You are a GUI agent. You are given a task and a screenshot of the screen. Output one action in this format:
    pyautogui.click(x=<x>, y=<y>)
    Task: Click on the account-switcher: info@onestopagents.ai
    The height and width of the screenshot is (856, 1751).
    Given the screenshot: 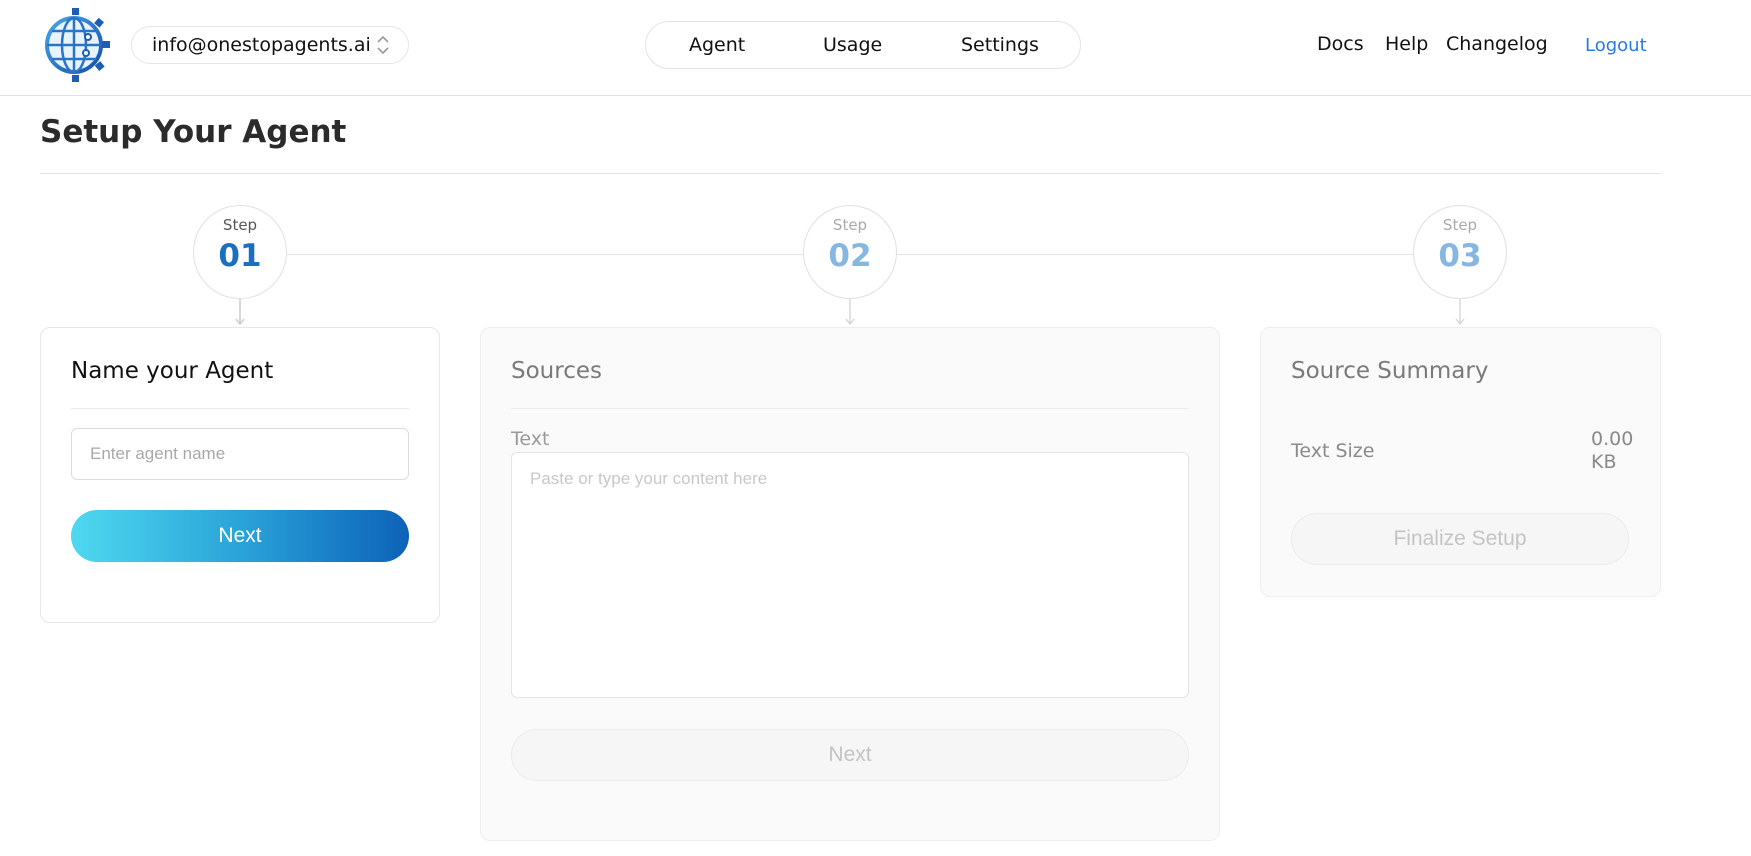 What is the action you would take?
    pyautogui.click(x=270, y=45)
    